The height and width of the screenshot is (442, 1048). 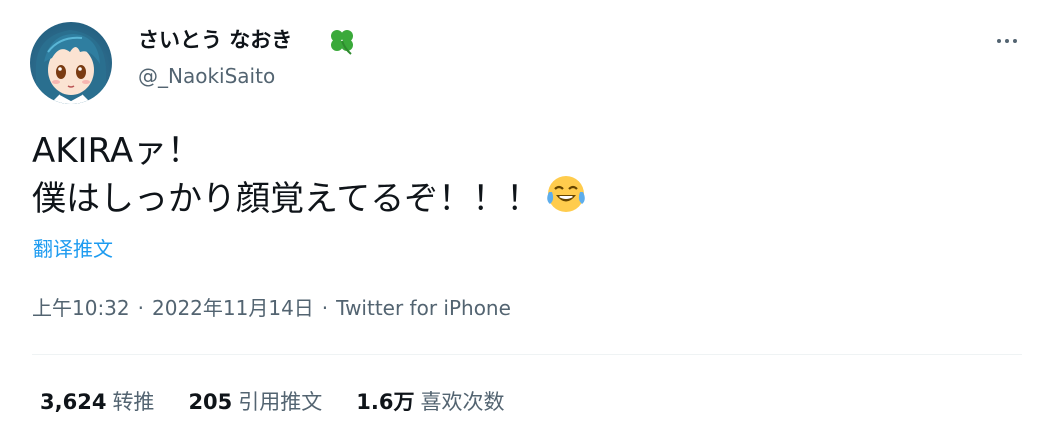 What do you see at coordinates (133, 402) in the screenshot?
I see `retweets-label: 转推` at bounding box center [133, 402].